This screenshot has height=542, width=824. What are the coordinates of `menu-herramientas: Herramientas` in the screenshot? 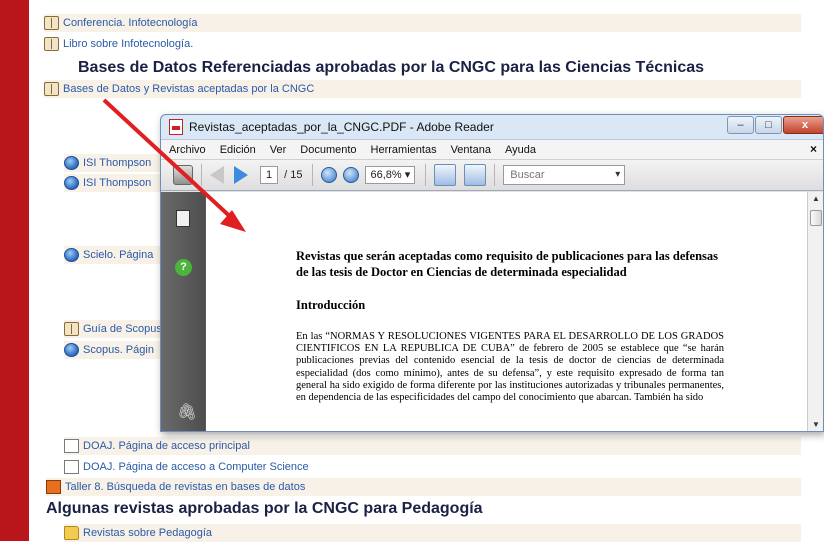 It's located at (404, 150).